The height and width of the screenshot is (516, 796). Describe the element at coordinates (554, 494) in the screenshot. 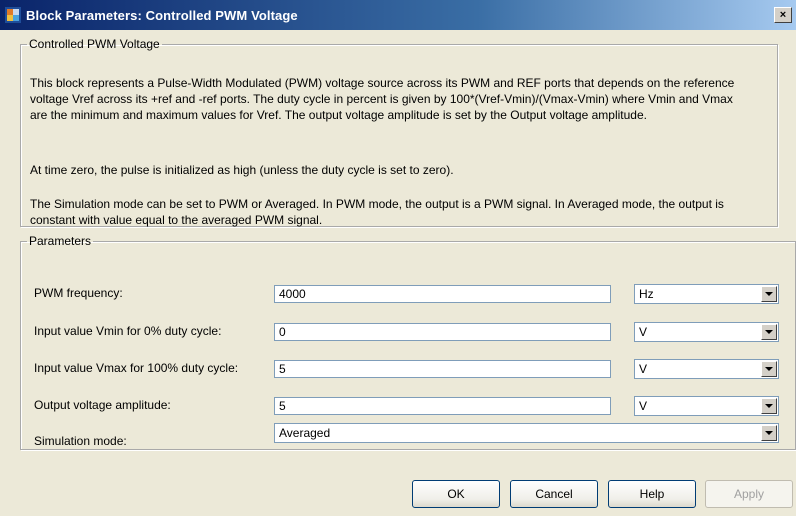

I see `cancel-button: Cancel` at that location.